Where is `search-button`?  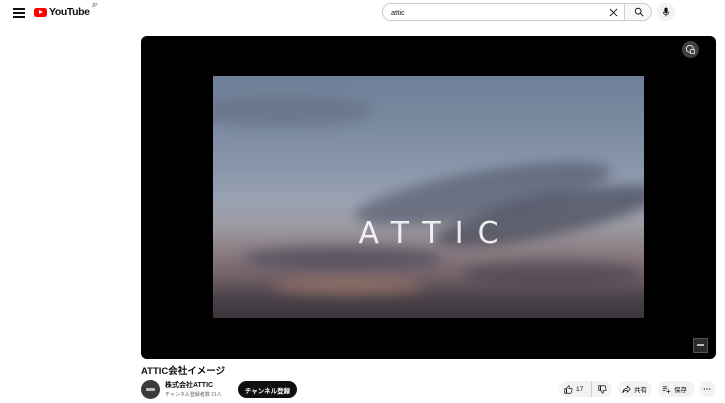 search-button is located at coordinates (638, 12).